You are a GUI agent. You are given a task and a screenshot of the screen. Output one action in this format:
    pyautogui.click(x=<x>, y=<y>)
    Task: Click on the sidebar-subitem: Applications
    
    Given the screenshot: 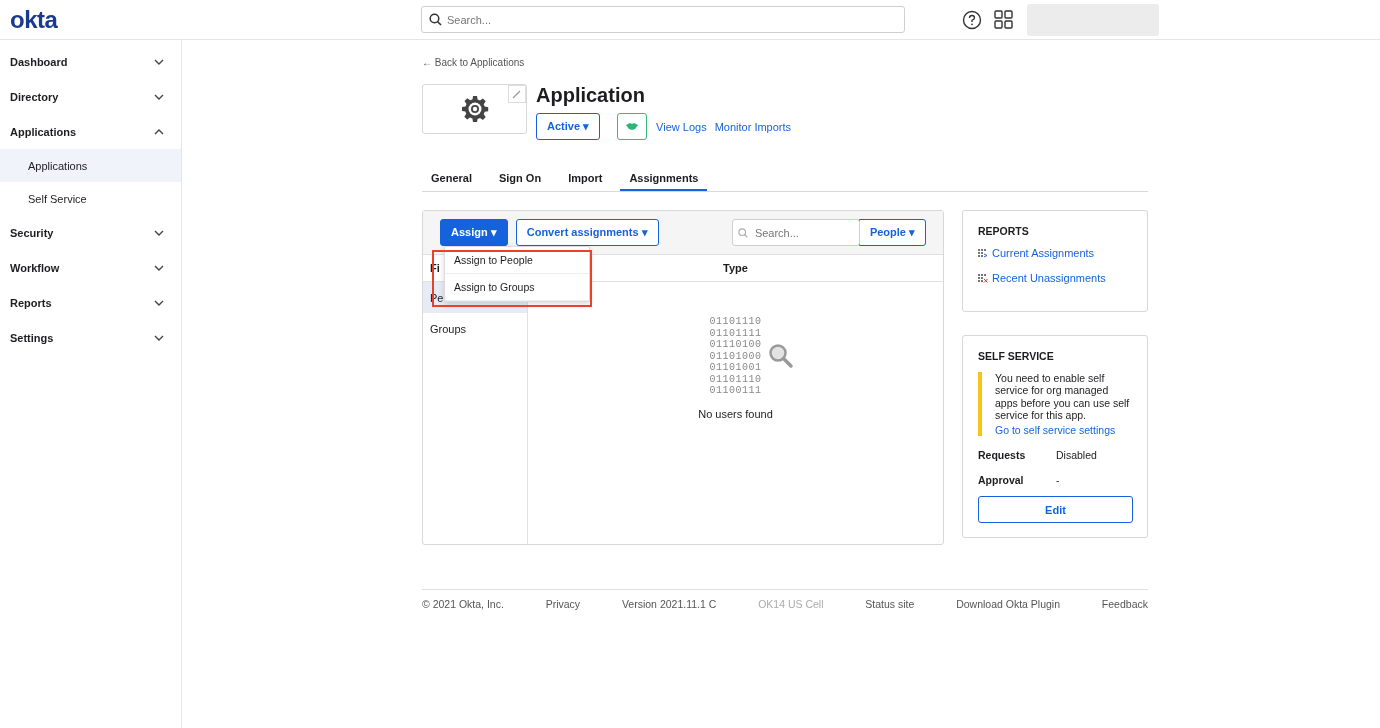 What is the action you would take?
    pyautogui.click(x=90, y=165)
    